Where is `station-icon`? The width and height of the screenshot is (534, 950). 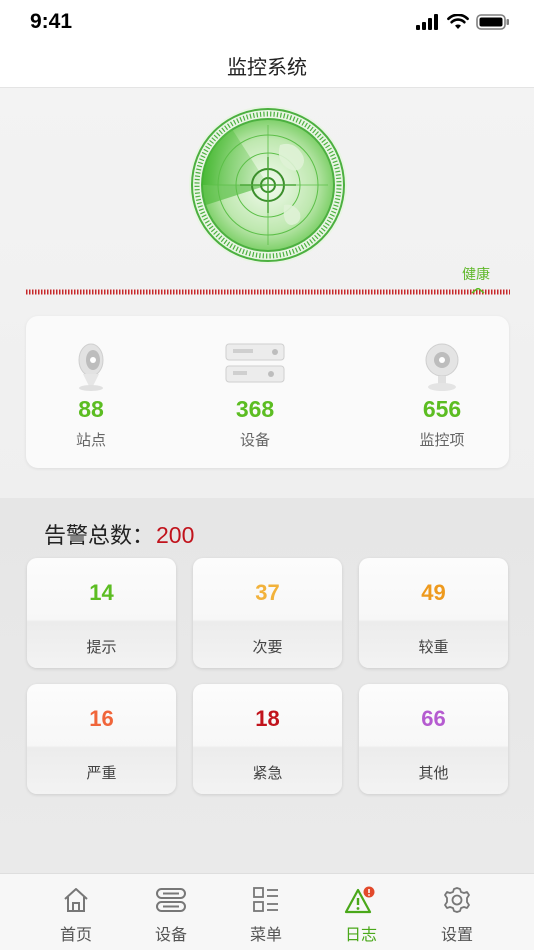
station-icon is located at coordinates (91, 367).